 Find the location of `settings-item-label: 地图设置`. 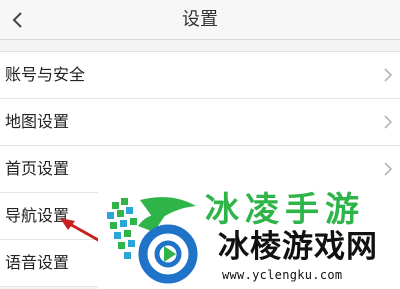

settings-item-label: 地图设置 is located at coordinates (37, 121).